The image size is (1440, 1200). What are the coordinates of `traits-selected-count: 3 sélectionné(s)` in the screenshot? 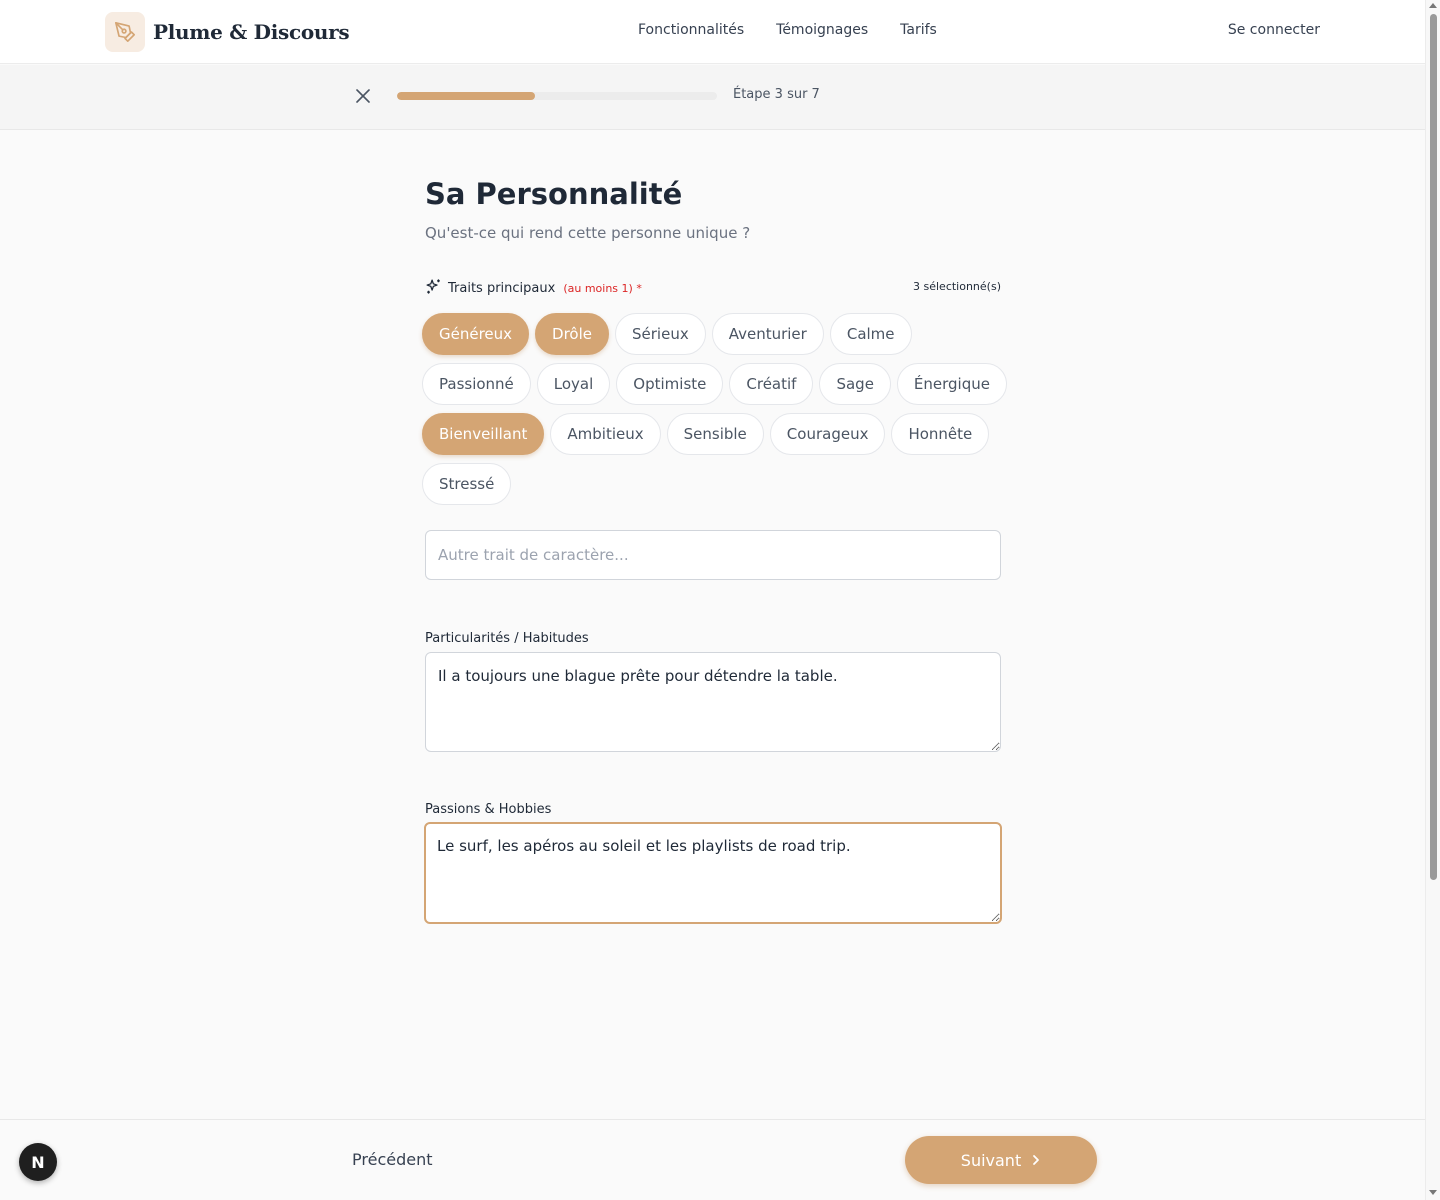 It's located at (957, 286).